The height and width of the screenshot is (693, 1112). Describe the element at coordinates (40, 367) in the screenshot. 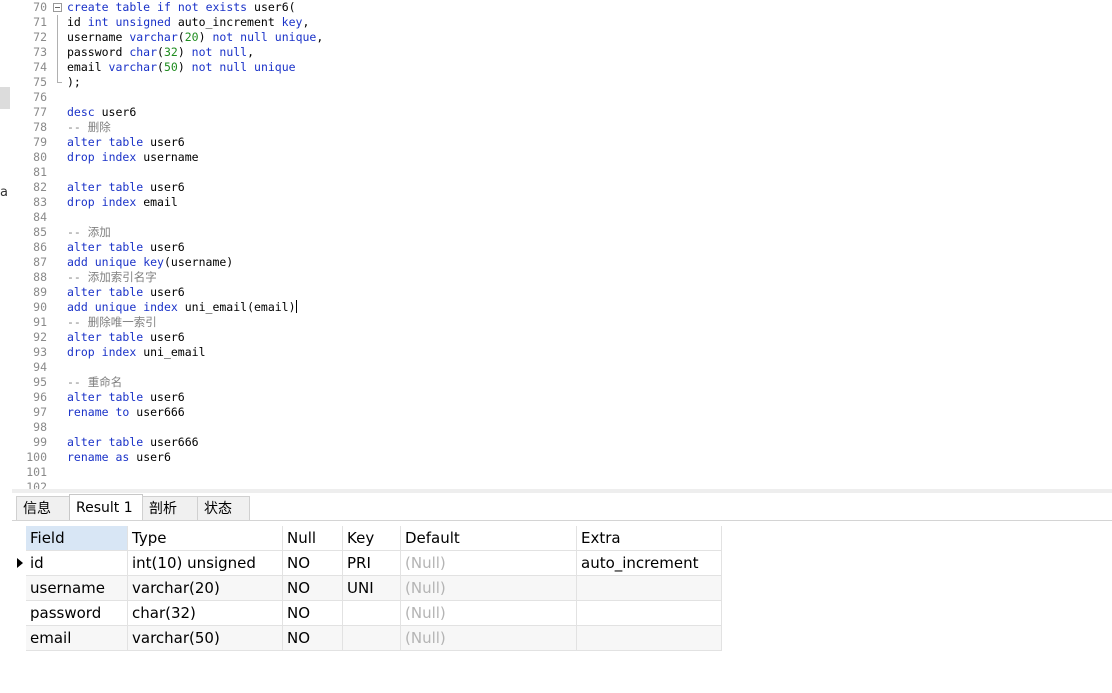

I see `line-number: 94` at that location.